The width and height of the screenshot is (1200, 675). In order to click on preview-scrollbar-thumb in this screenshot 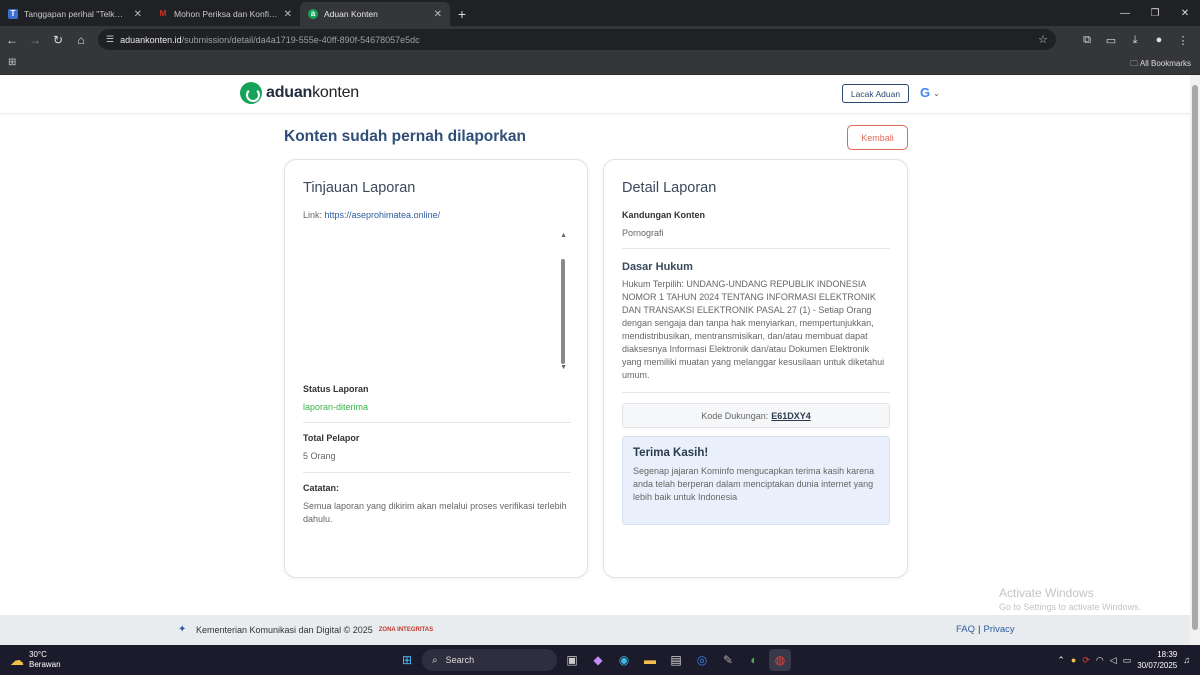, I will do `click(563, 311)`.